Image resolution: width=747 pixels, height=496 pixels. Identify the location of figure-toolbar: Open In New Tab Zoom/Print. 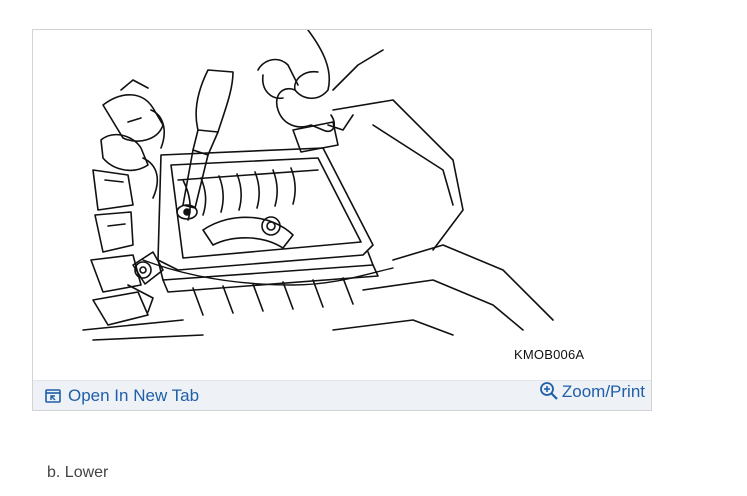
(342, 395).